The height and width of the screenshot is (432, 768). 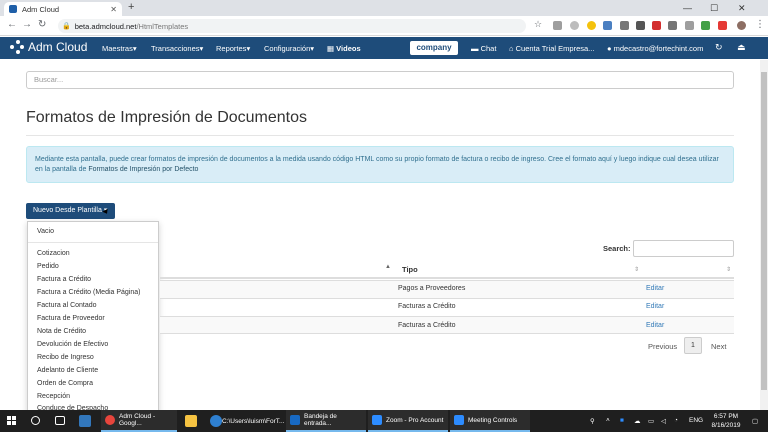 I want to click on browser-menu-icon: ⋮, so click(x=760, y=24).